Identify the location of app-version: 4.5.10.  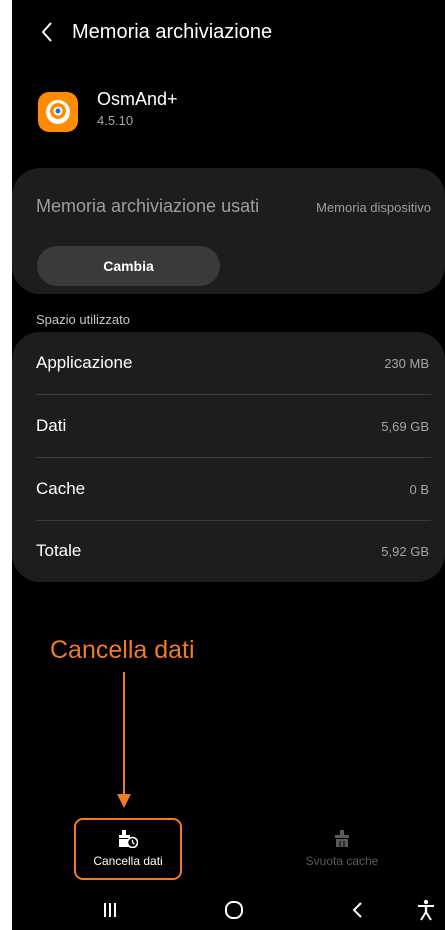
(115, 120).